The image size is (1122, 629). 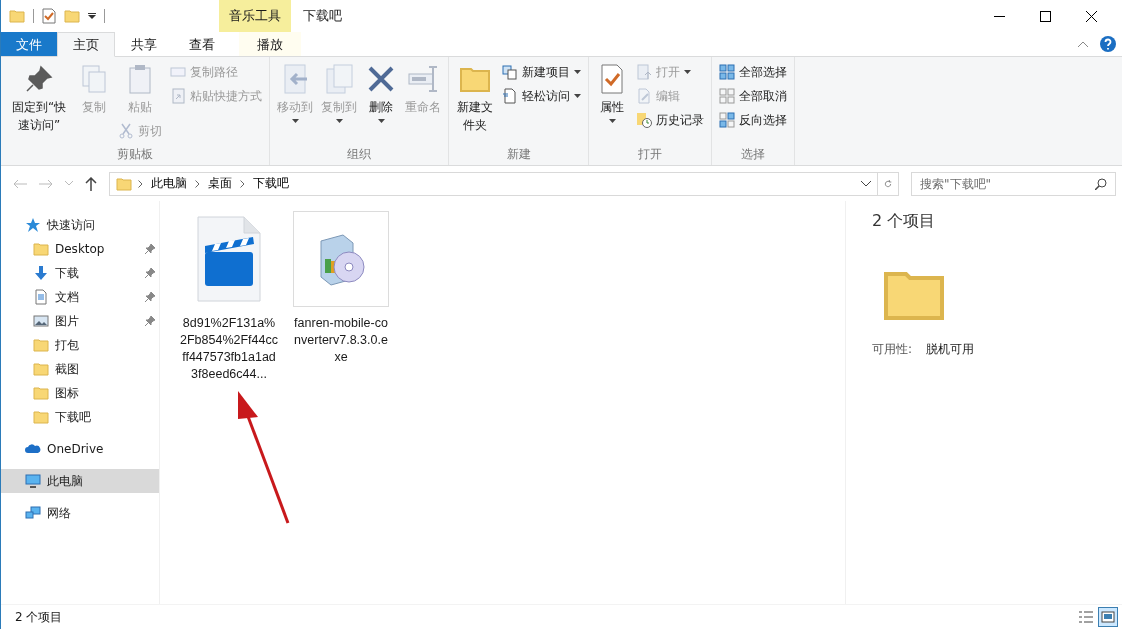 I want to click on window-title: 下载吧, so click(x=322, y=16).